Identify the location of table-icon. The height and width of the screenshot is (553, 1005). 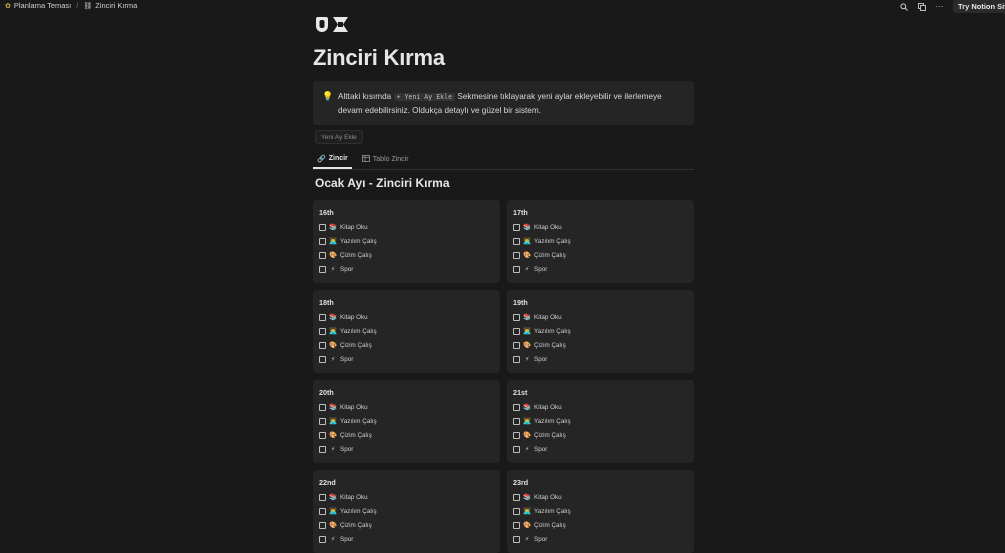
(365, 159).